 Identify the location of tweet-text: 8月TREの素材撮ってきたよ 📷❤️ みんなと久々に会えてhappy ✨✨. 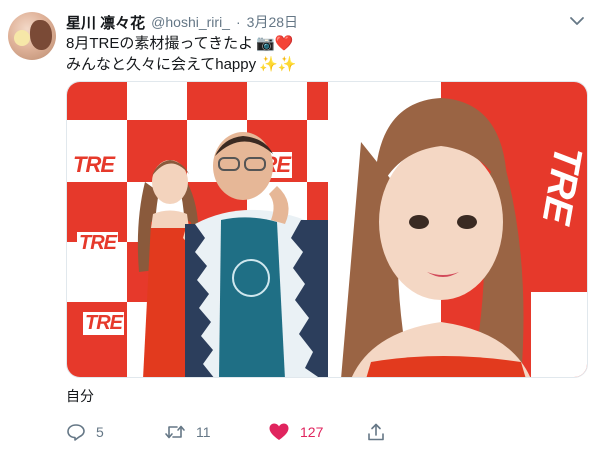
(321, 54).